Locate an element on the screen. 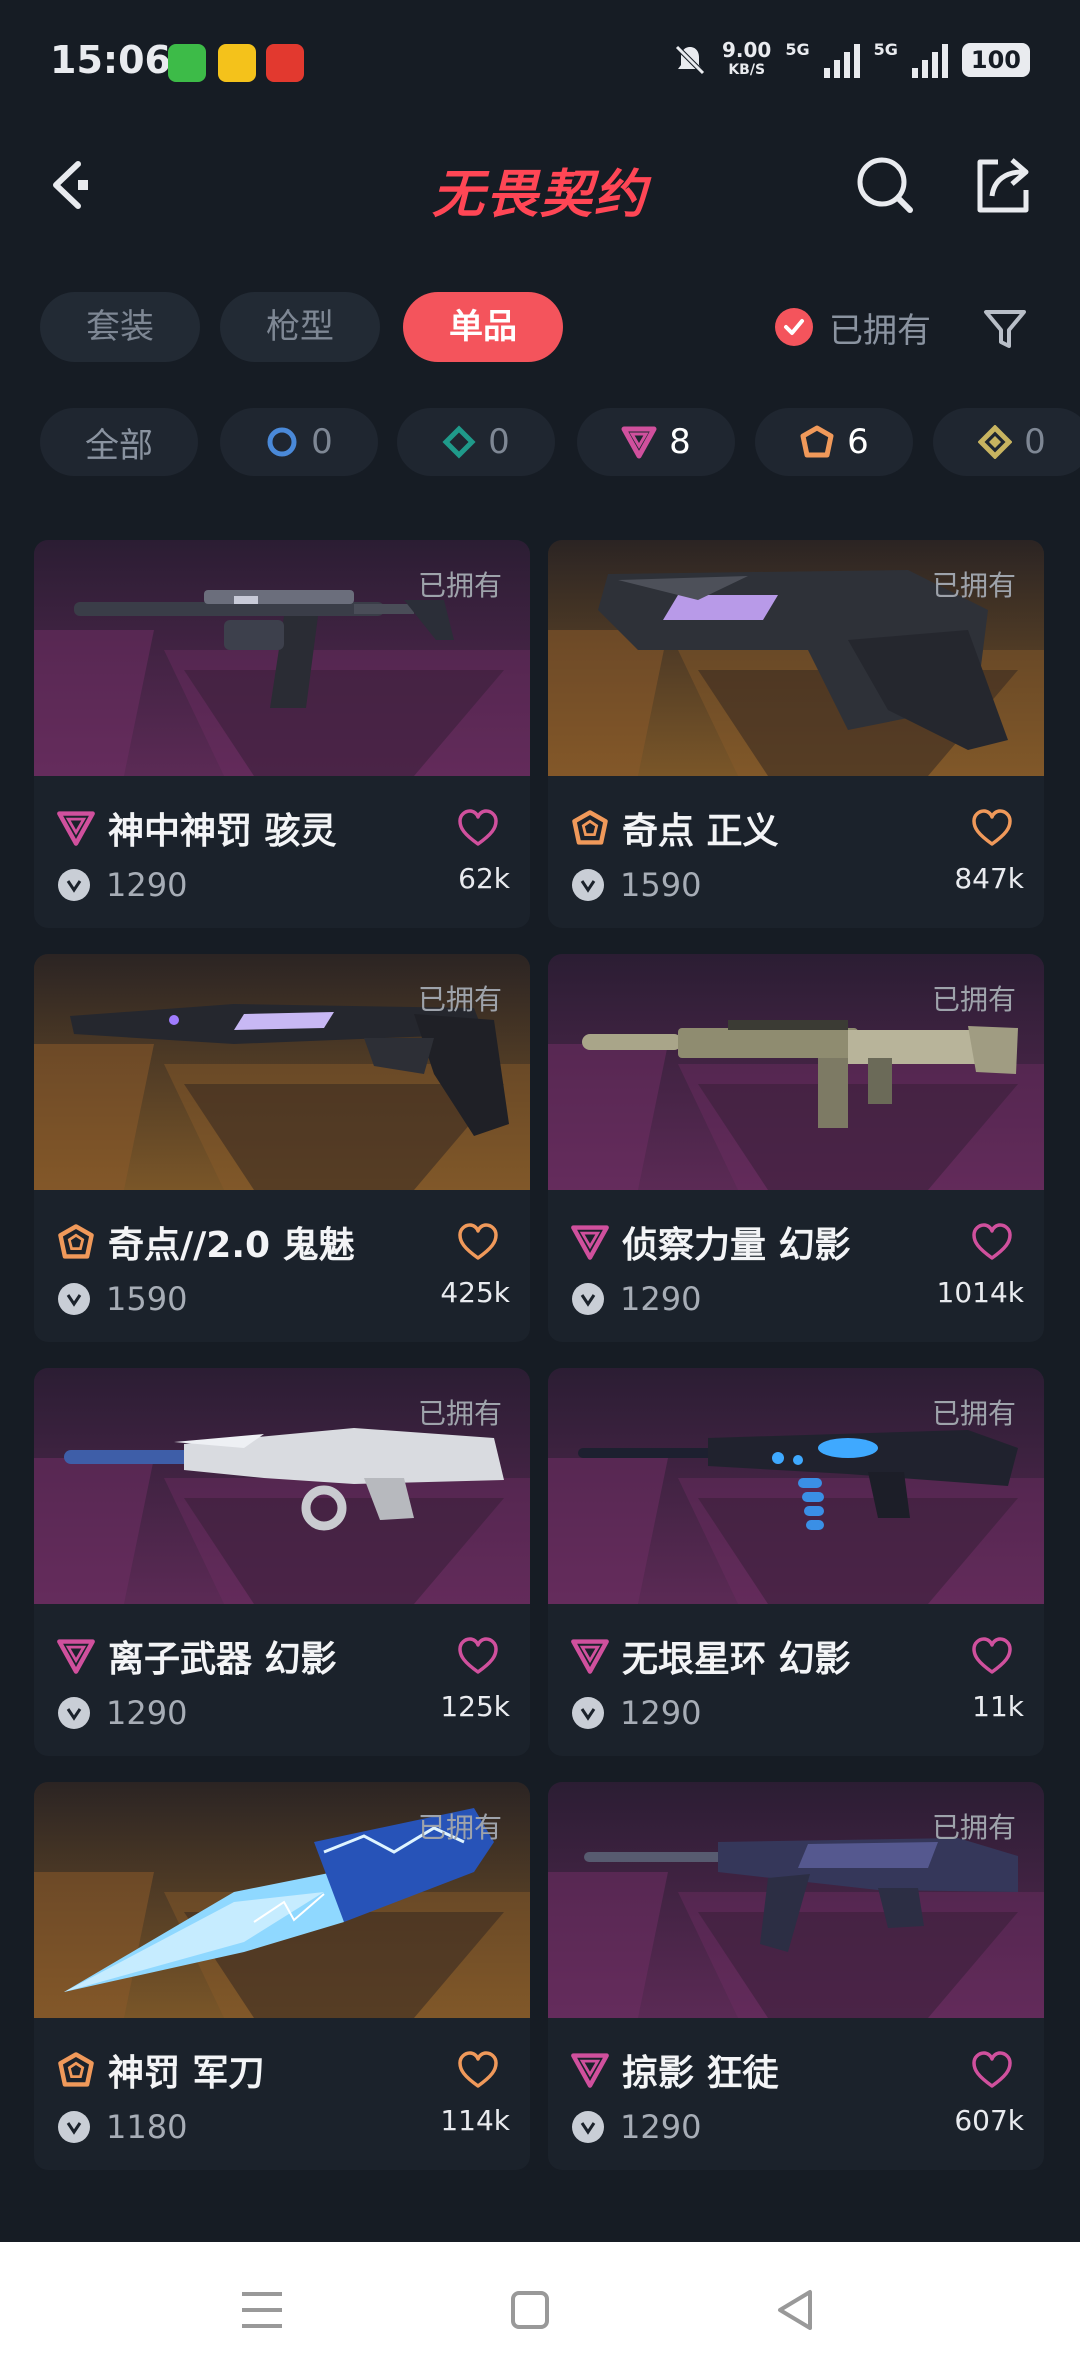 This screenshot has height=2376, width=1080. price-row: 1180 is located at coordinates (122, 2127).